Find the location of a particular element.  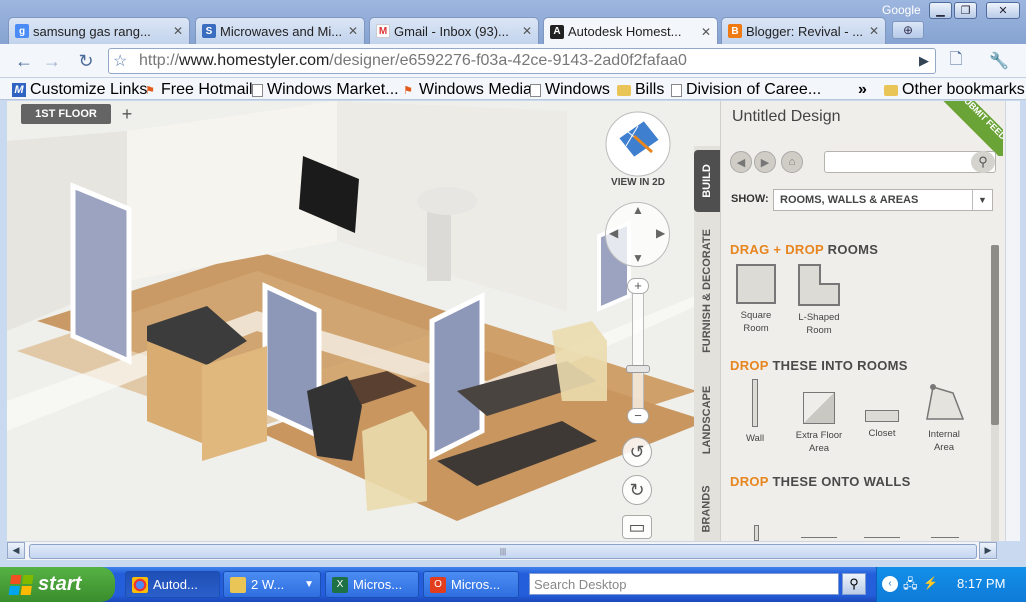

closet-icon is located at coordinates (882, 416).